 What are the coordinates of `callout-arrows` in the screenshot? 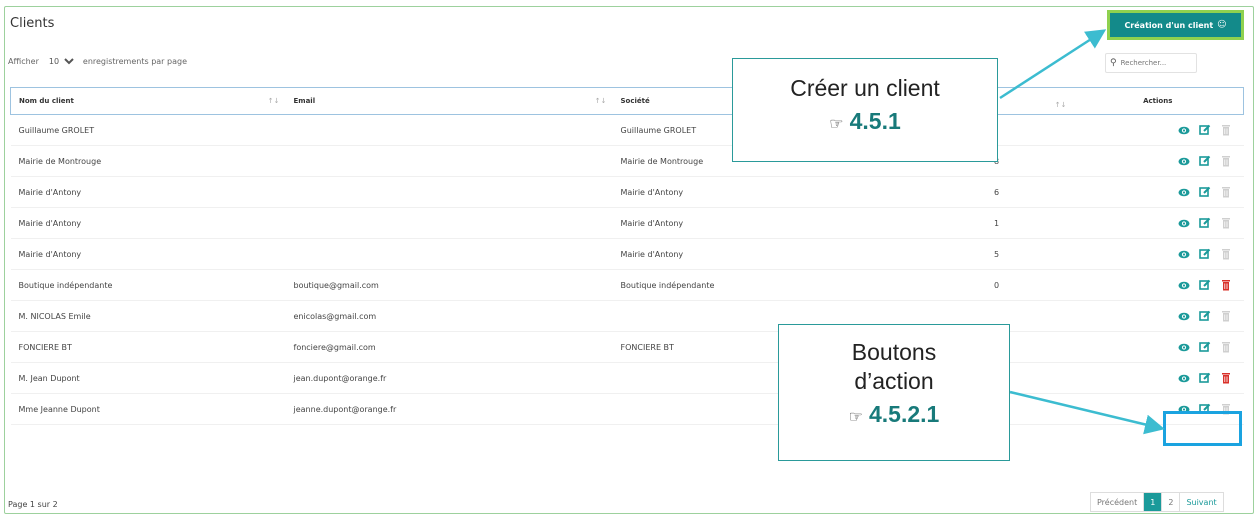 It's located at (1082, 232).